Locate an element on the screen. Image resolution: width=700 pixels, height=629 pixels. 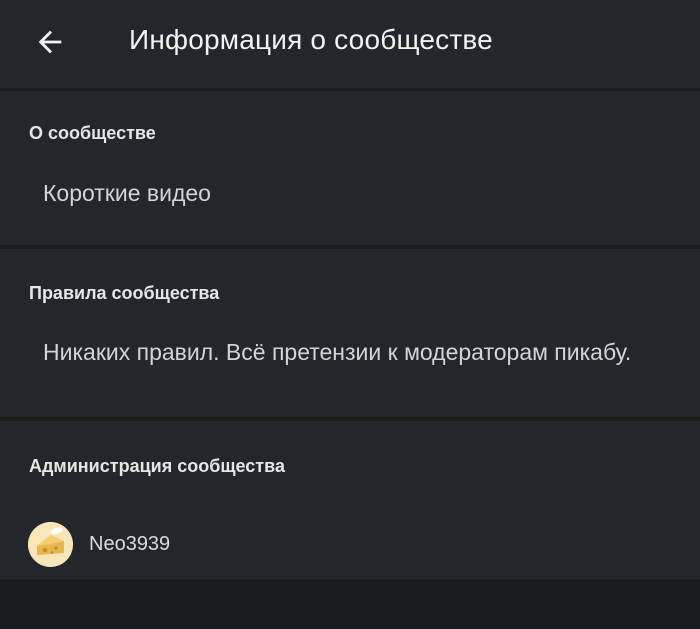
cheese-avatar-icon is located at coordinates (50, 544).